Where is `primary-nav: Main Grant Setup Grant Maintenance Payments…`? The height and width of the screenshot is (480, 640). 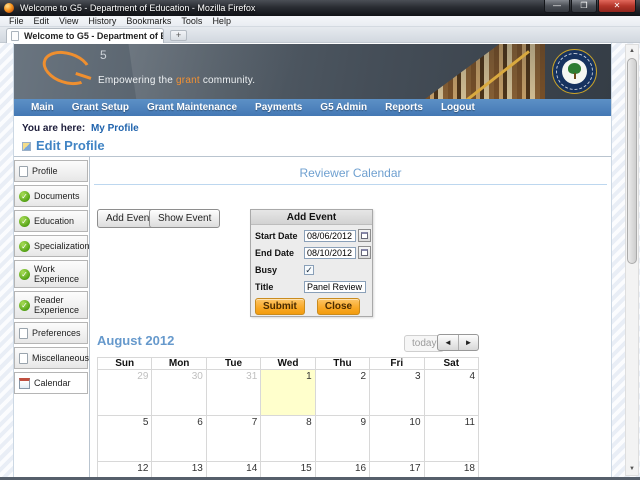
primary-nav: Main Grant Setup Grant Maintenance Payments… is located at coordinates (312, 107).